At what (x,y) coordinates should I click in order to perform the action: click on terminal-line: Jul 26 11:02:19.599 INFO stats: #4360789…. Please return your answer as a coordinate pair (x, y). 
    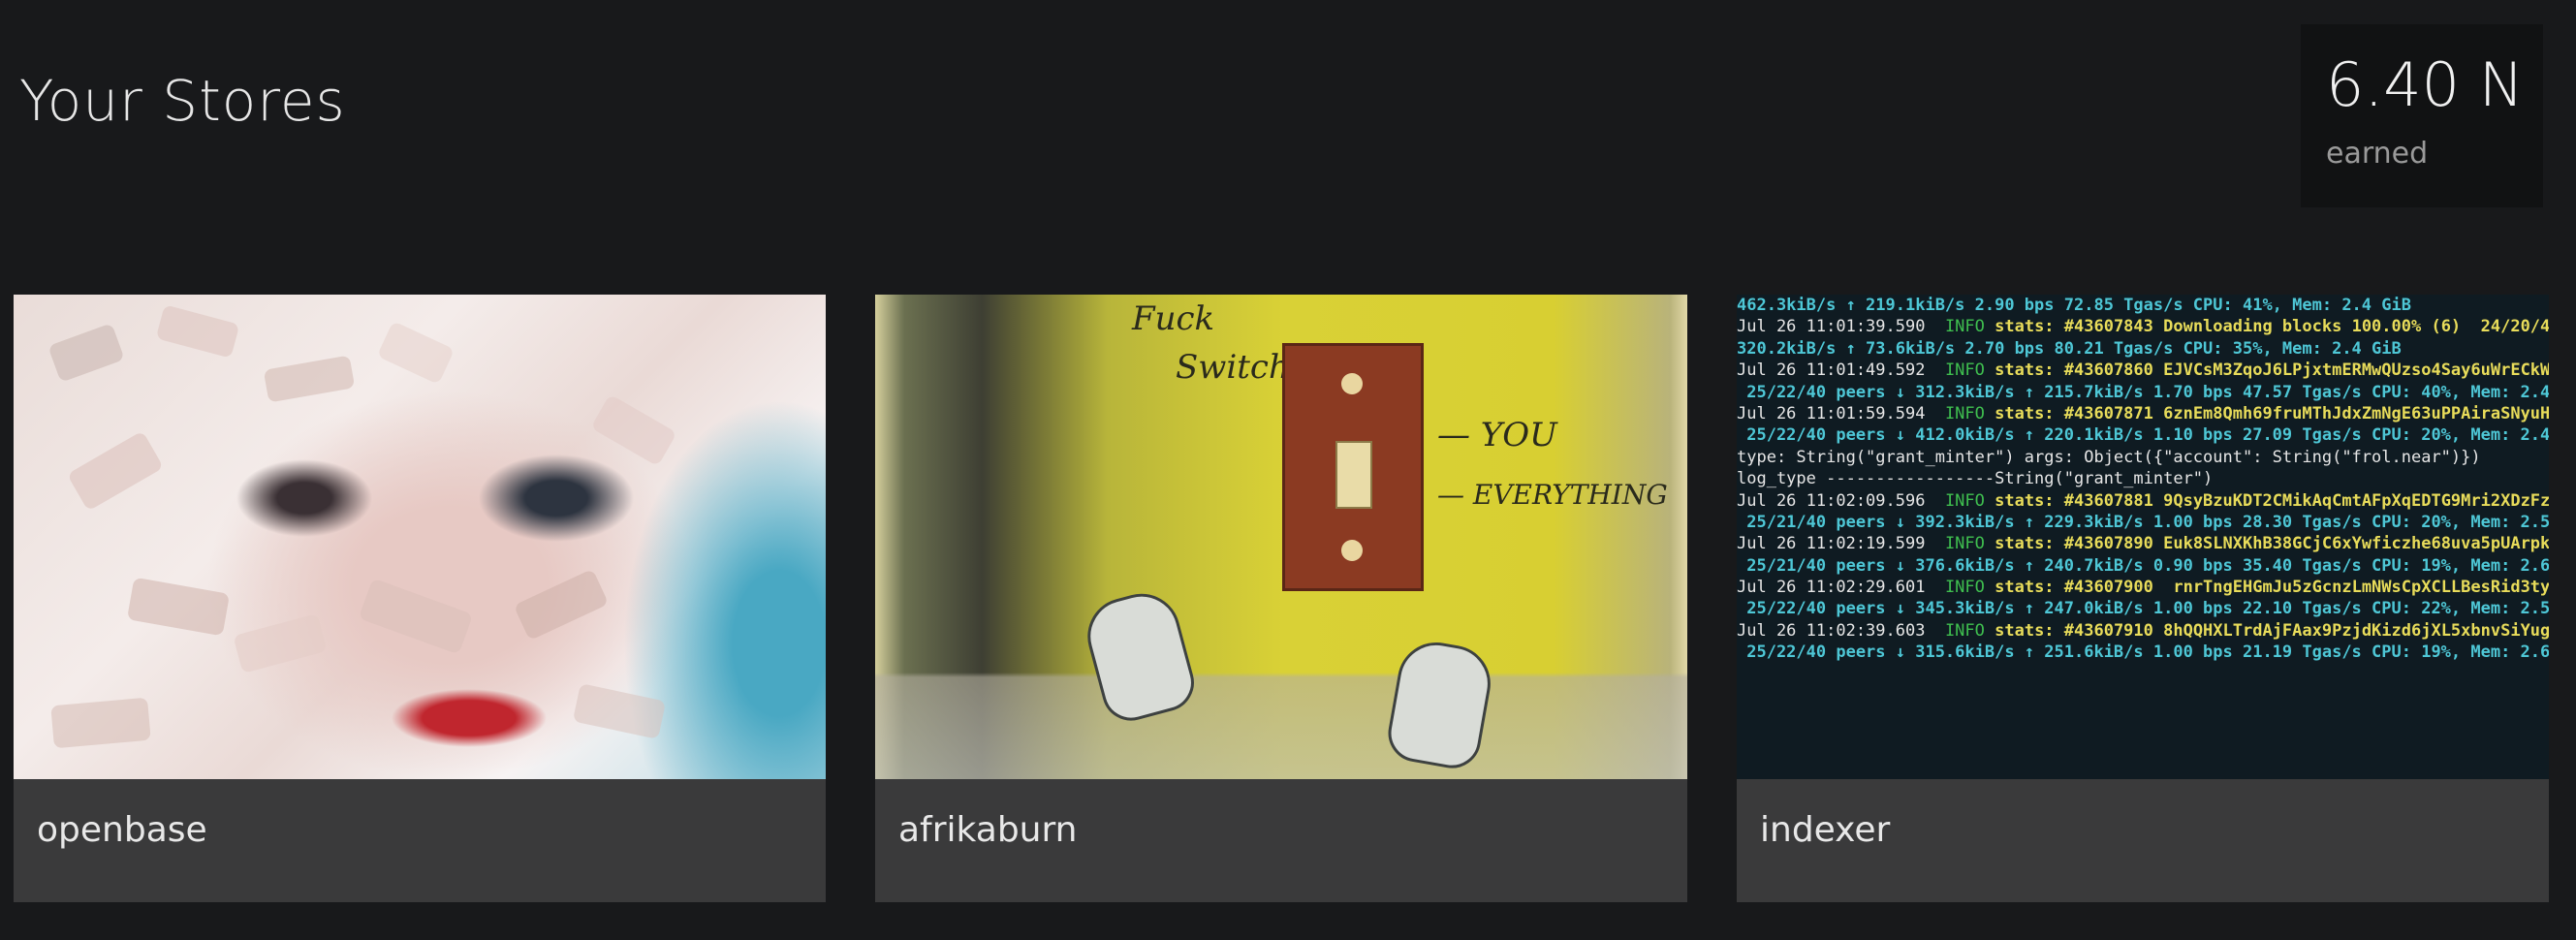
    Looking at the image, I should click on (2143, 544).